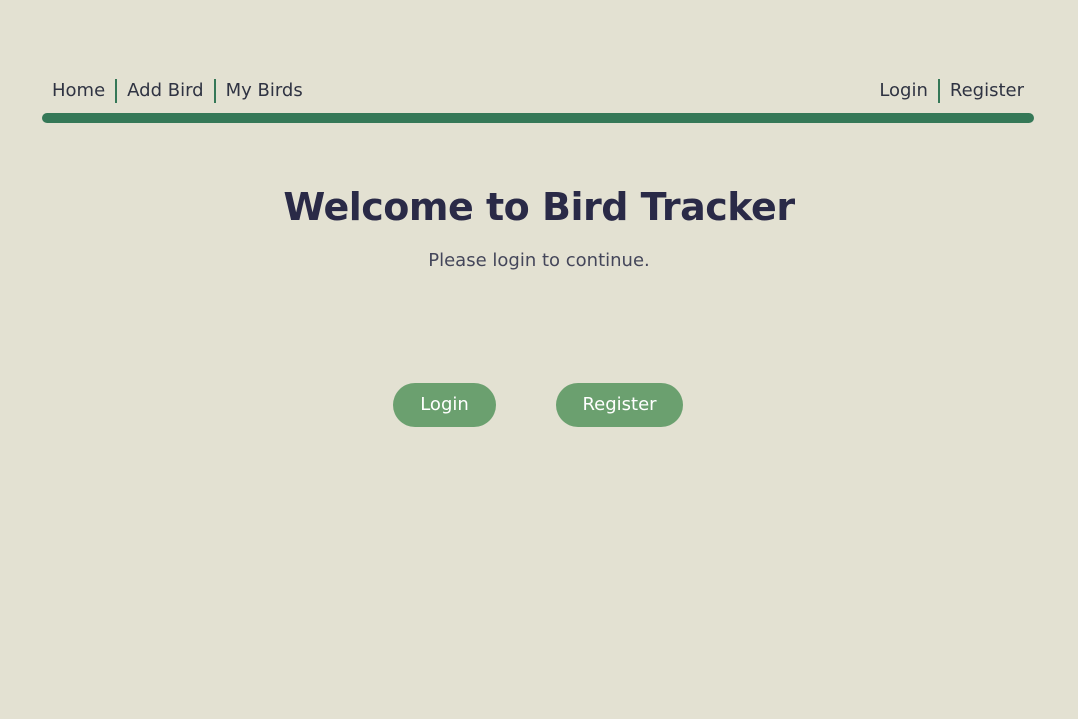  I want to click on nav-underline-bar, so click(538, 118).